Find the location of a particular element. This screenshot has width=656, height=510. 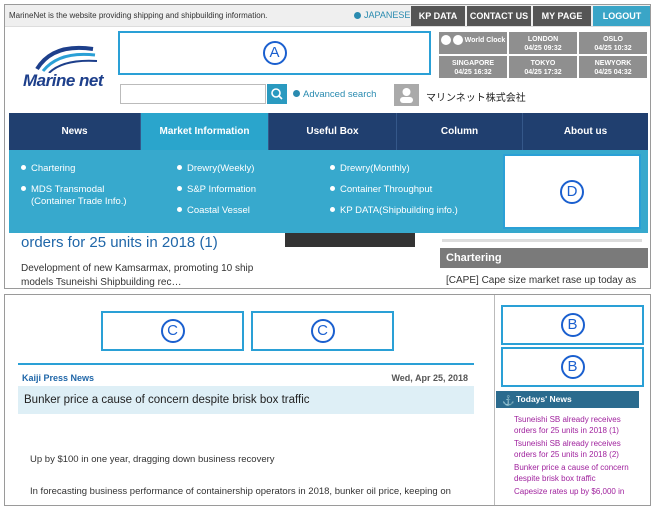

annotation-box-b1: B is located at coordinates (572, 325).